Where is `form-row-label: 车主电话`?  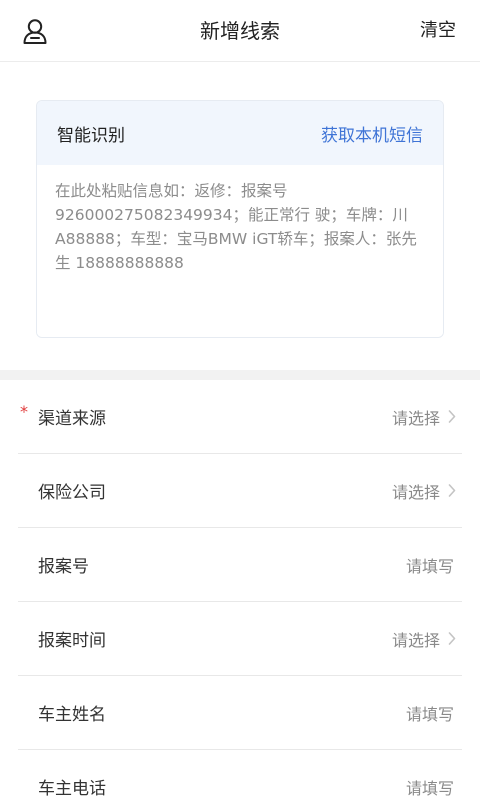 form-row-label: 车主电话 is located at coordinates (72, 789).